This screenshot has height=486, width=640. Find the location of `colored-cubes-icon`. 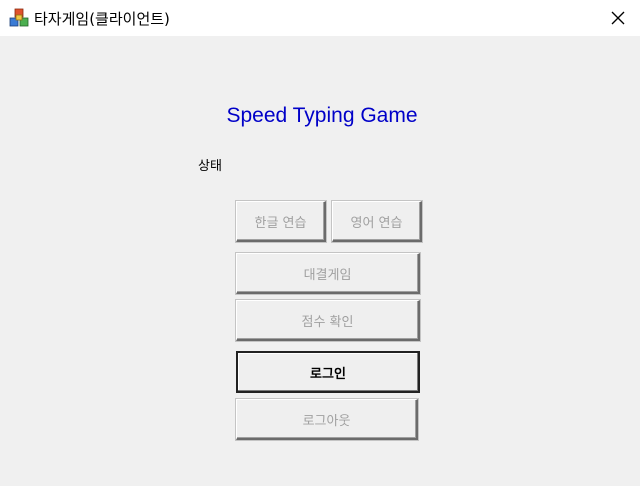

colored-cubes-icon is located at coordinates (19, 18).